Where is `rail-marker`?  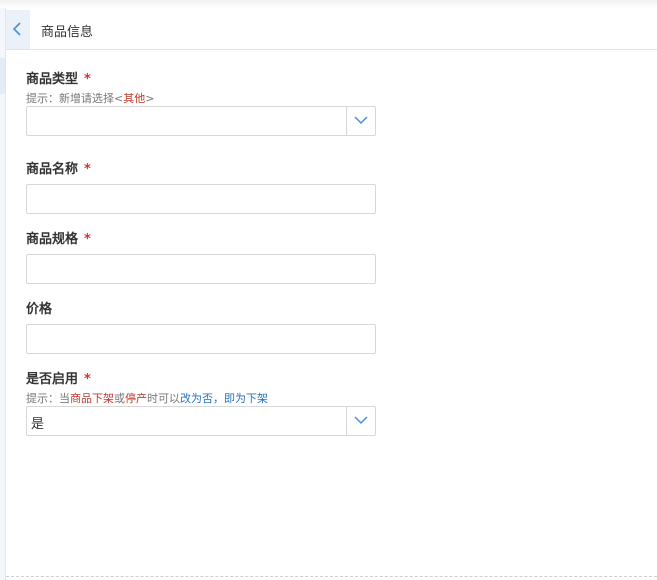 rail-marker is located at coordinates (2, 76).